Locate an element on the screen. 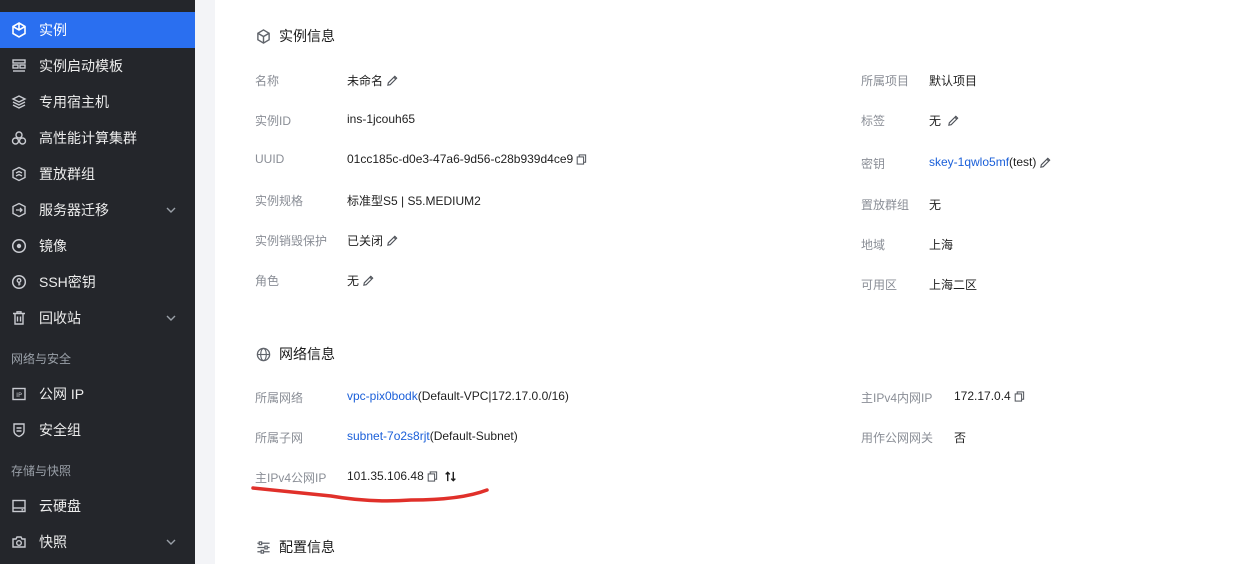  sidebar-item-label: 公网 IP is located at coordinates (62, 394).